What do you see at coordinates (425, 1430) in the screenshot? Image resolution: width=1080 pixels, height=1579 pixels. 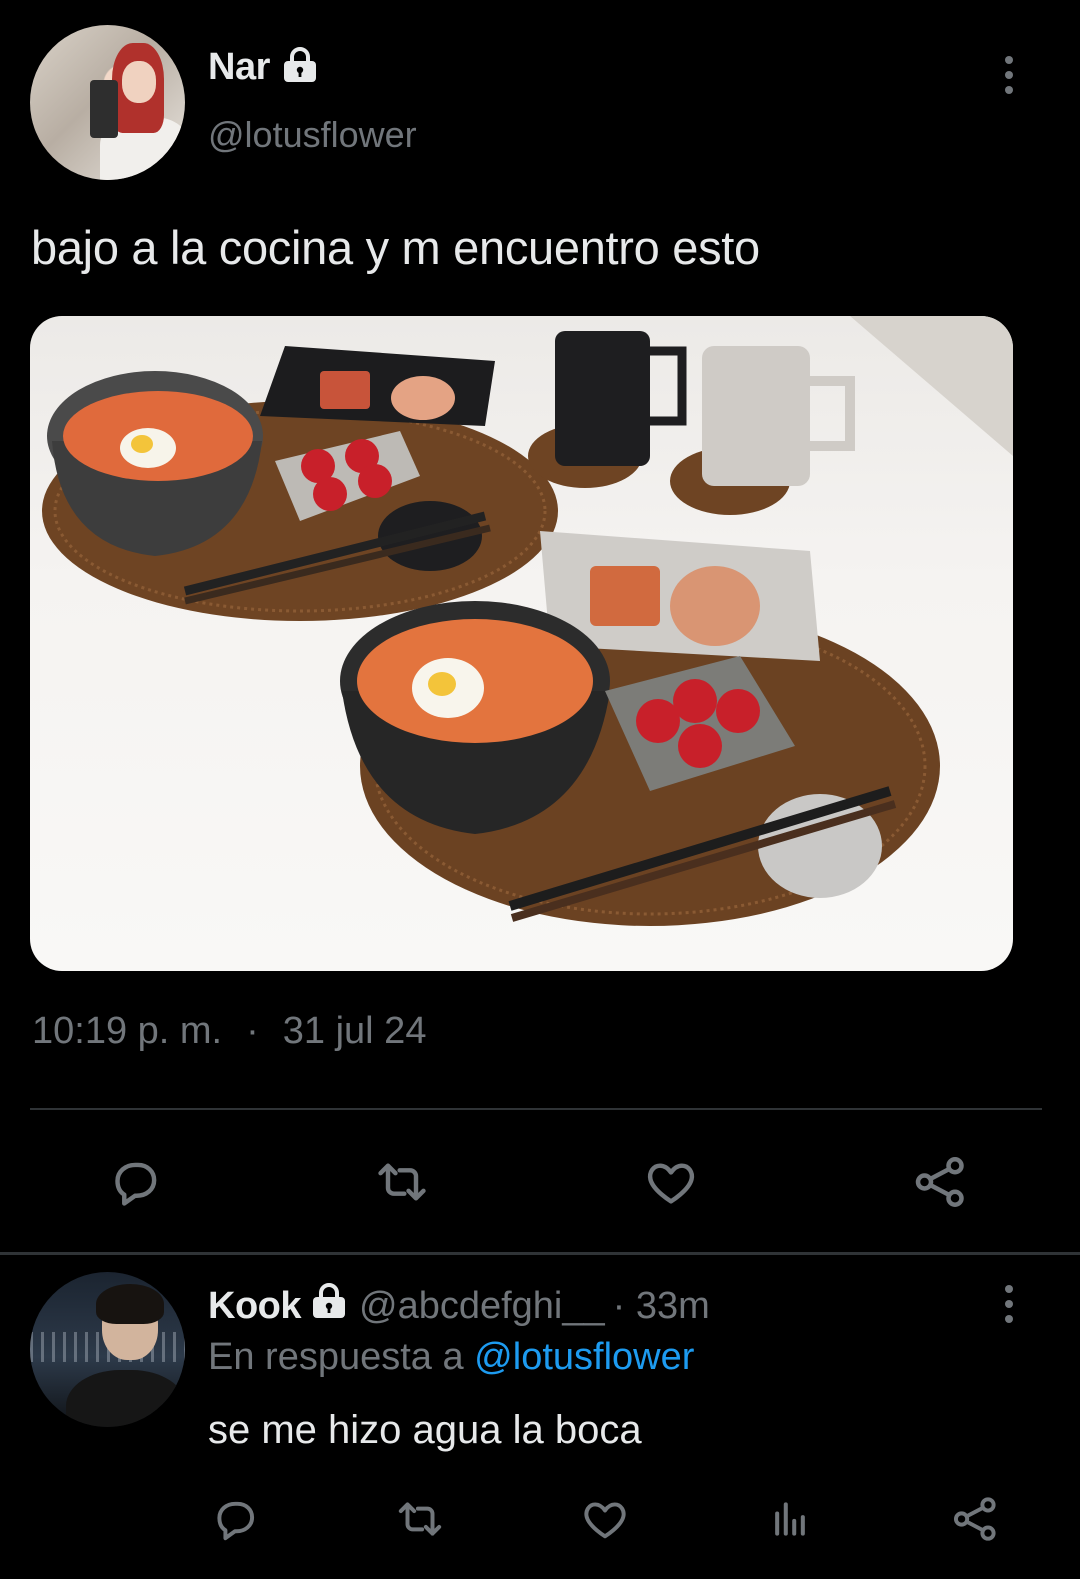 I see `reply-text: se me hizo agua la boca` at bounding box center [425, 1430].